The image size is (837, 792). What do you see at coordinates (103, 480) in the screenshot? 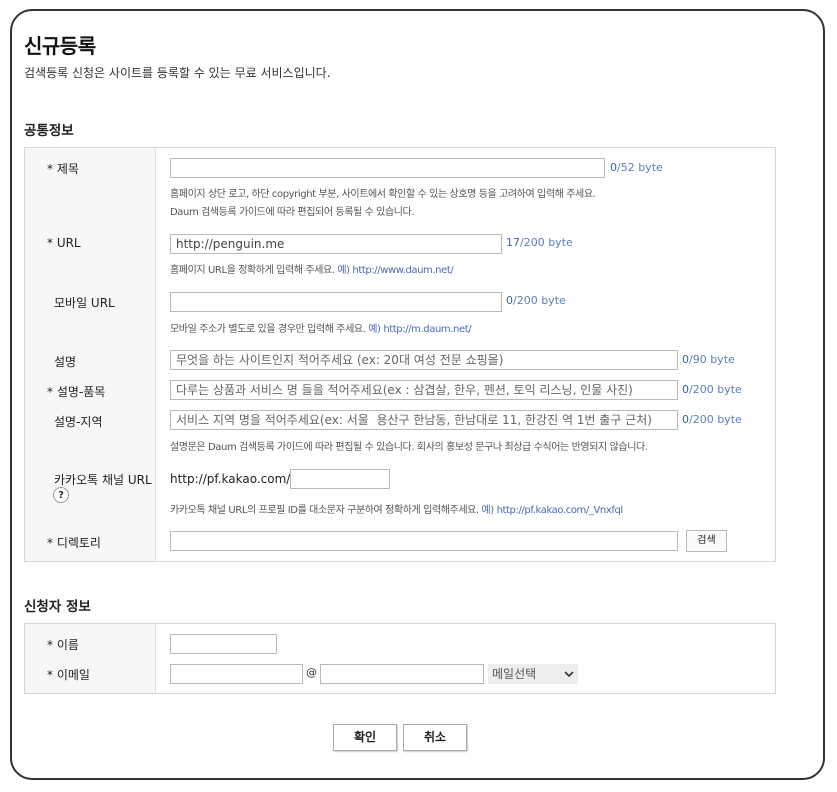
I see `kakao-channel-label: 카카오톡 채널 URL` at bounding box center [103, 480].